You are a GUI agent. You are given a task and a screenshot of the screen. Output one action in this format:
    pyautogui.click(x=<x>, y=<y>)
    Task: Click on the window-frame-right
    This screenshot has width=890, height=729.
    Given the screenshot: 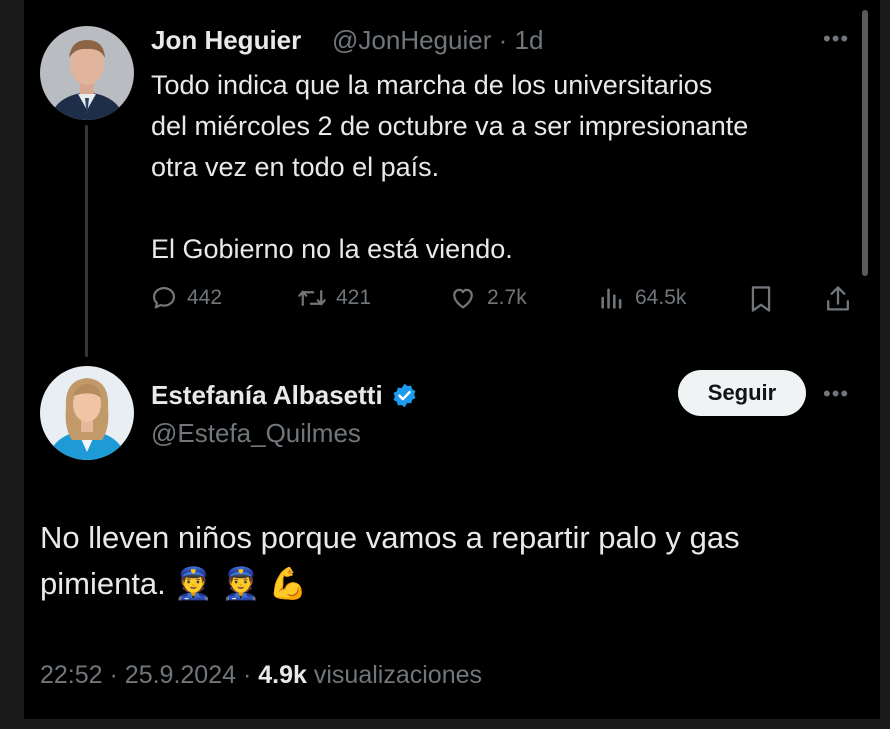 What is the action you would take?
    pyautogui.click(x=885, y=364)
    